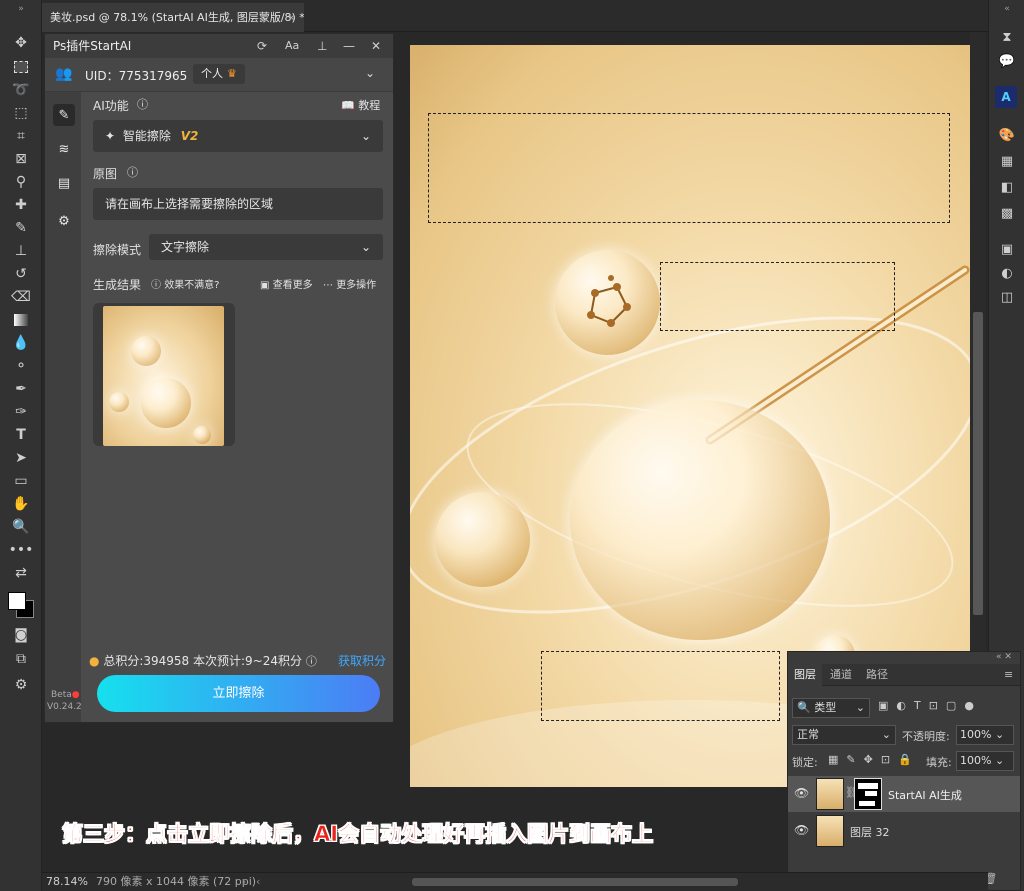 The image size is (1024, 891). What do you see at coordinates (92, 46) in the screenshot?
I see `plugin-title: Ps插件StartAI` at bounding box center [92, 46].